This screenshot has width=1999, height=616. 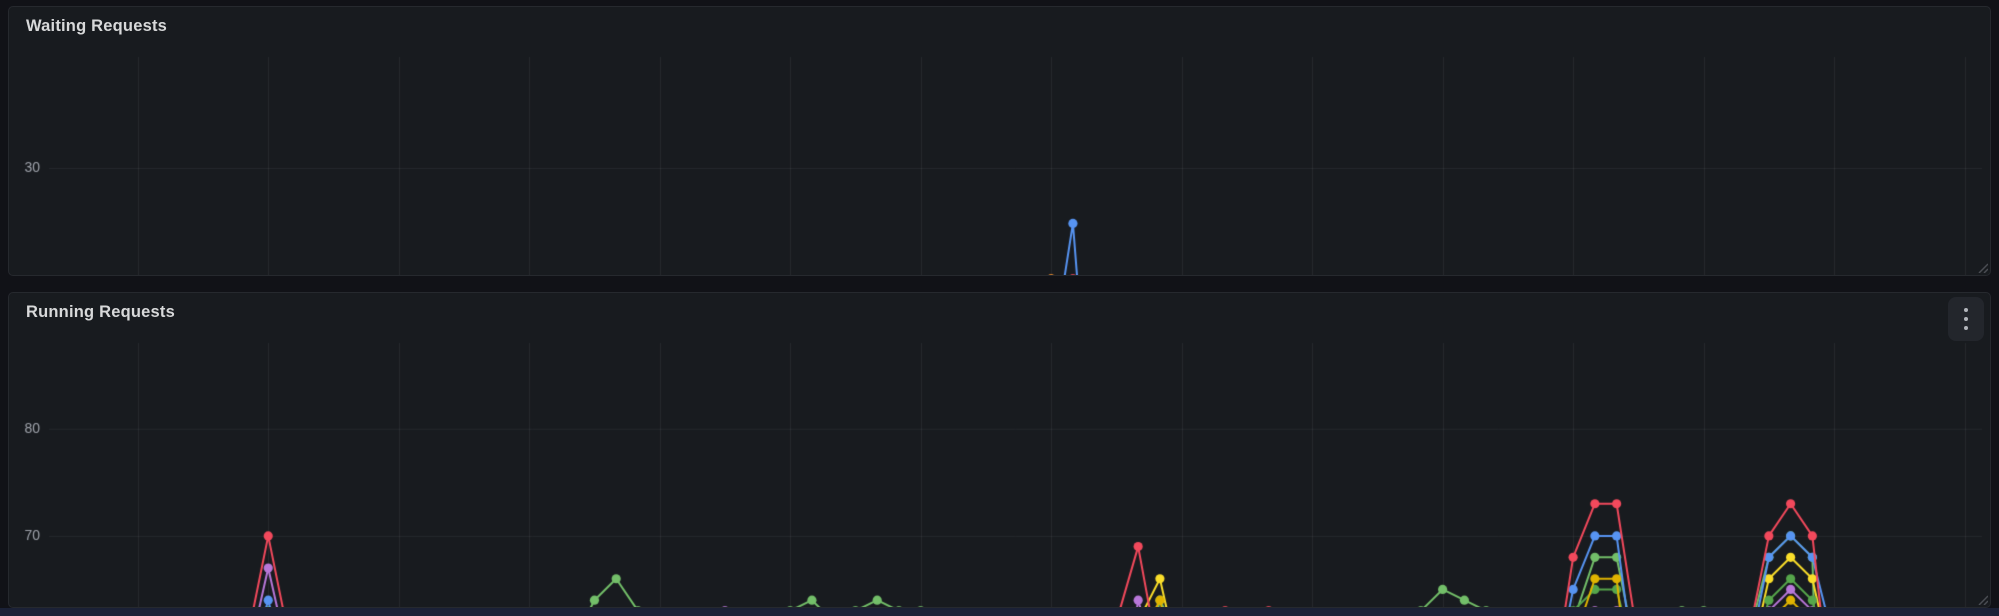 What do you see at coordinates (1966, 319) in the screenshot?
I see `panel-menu-button` at bounding box center [1966, 319].